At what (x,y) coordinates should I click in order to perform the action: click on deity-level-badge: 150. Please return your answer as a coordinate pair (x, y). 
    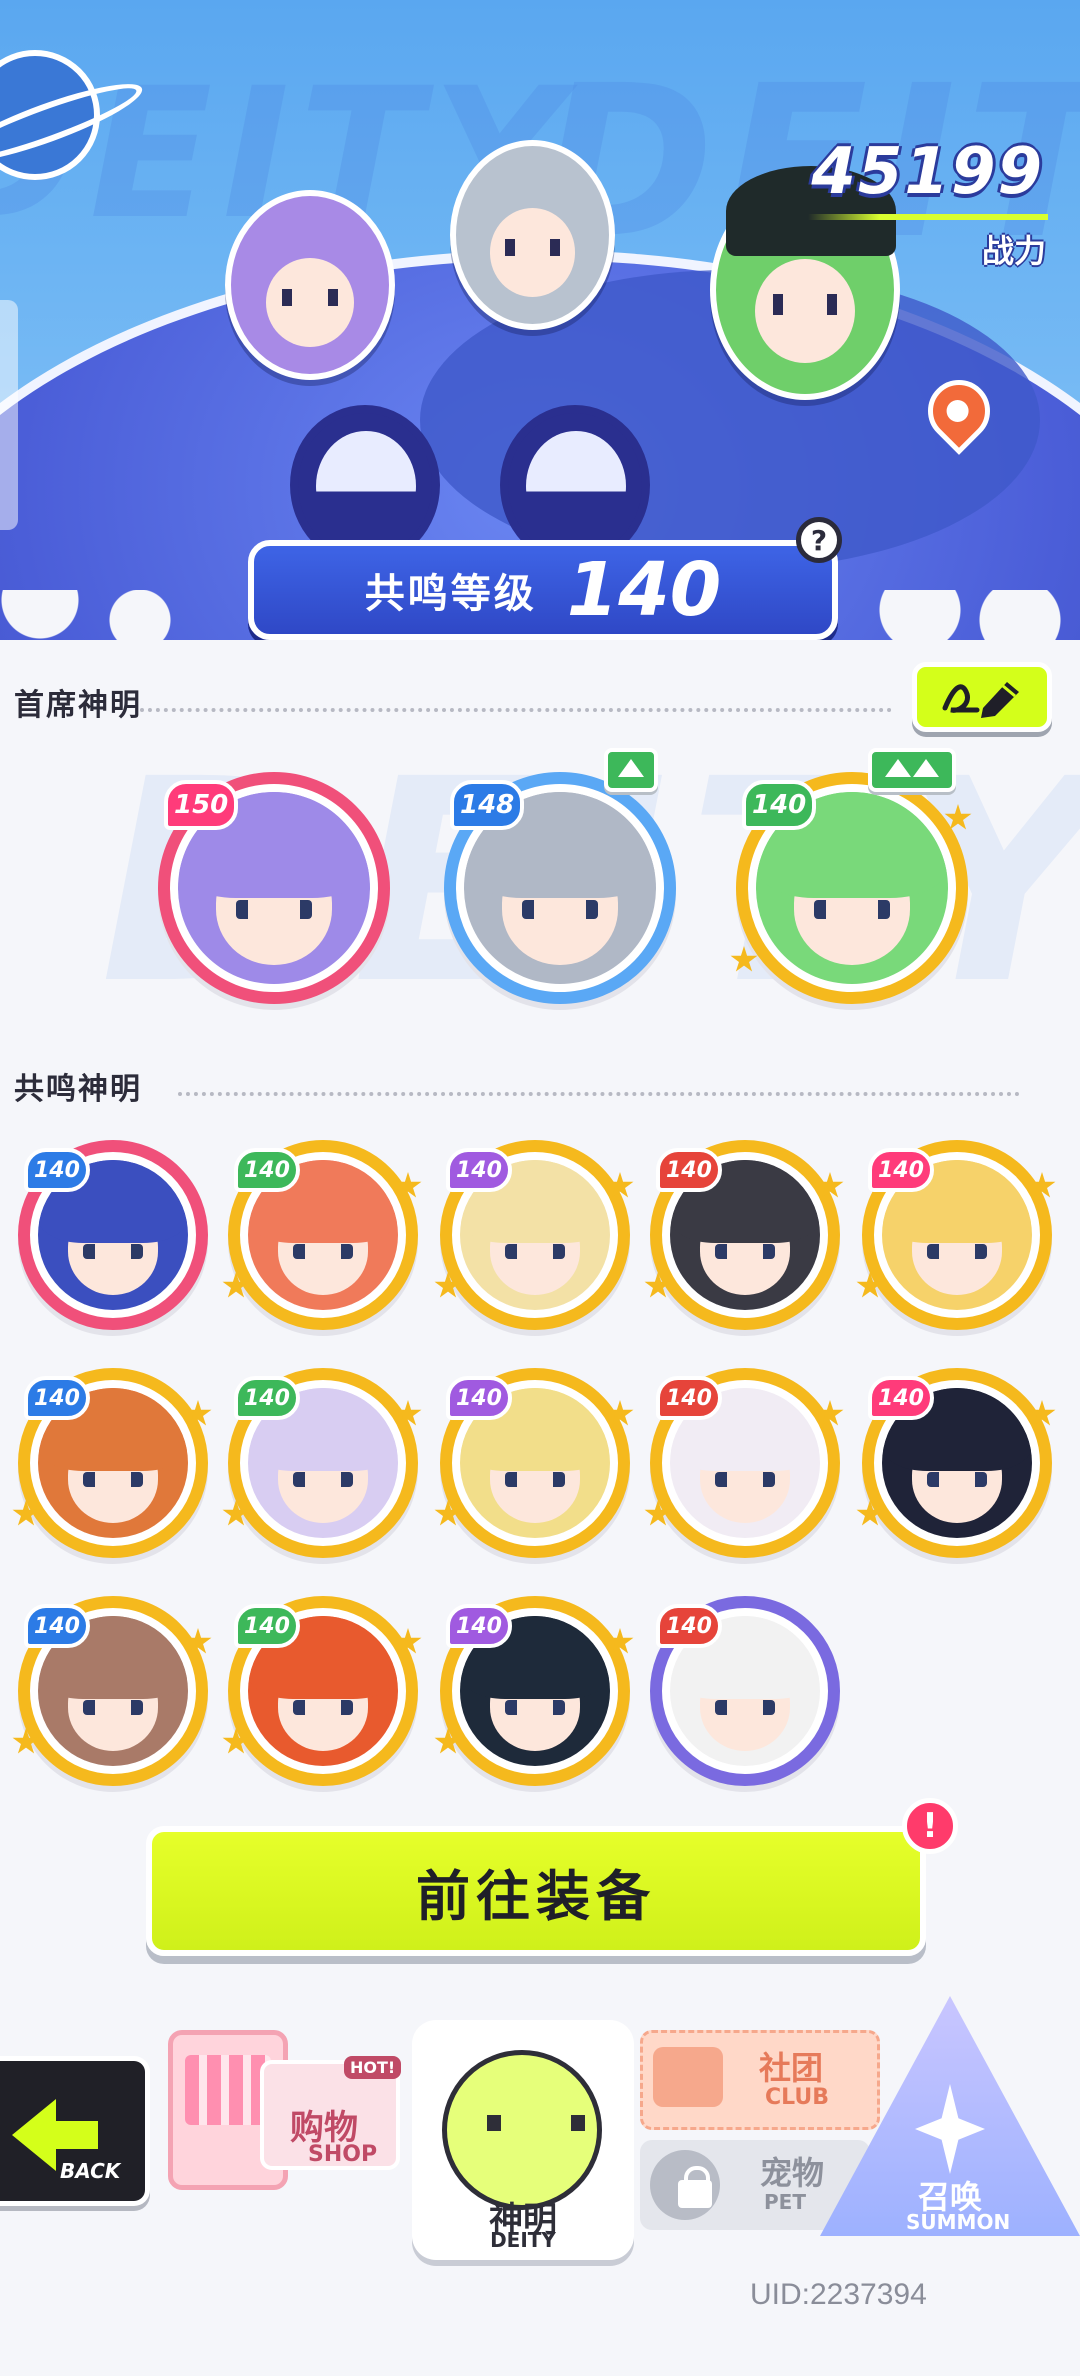
    Looking at the image, I should click on (201, 805).